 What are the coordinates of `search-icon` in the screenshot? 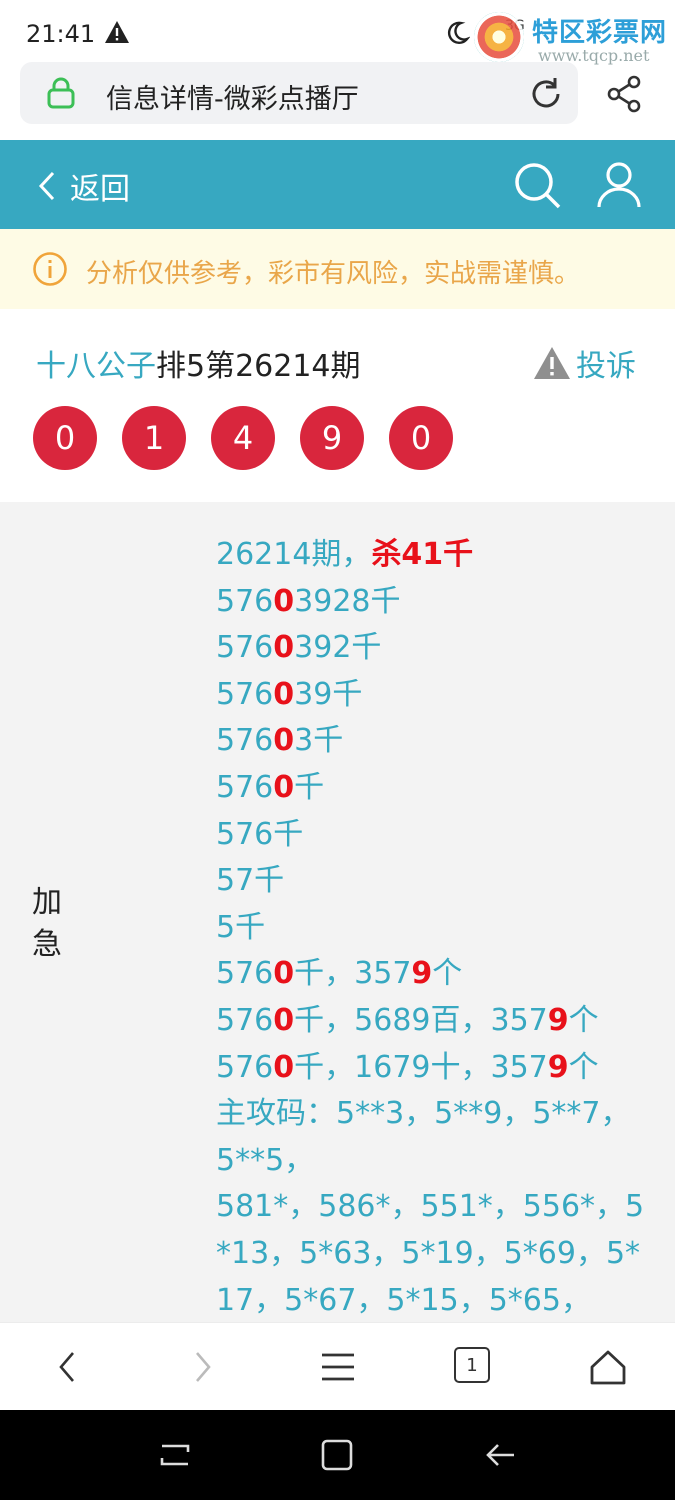 It's located at (538, 188).